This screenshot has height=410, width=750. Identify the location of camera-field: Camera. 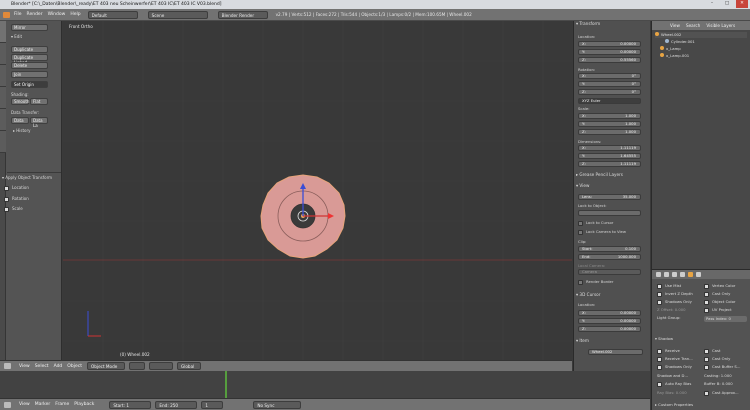
(609, 272).